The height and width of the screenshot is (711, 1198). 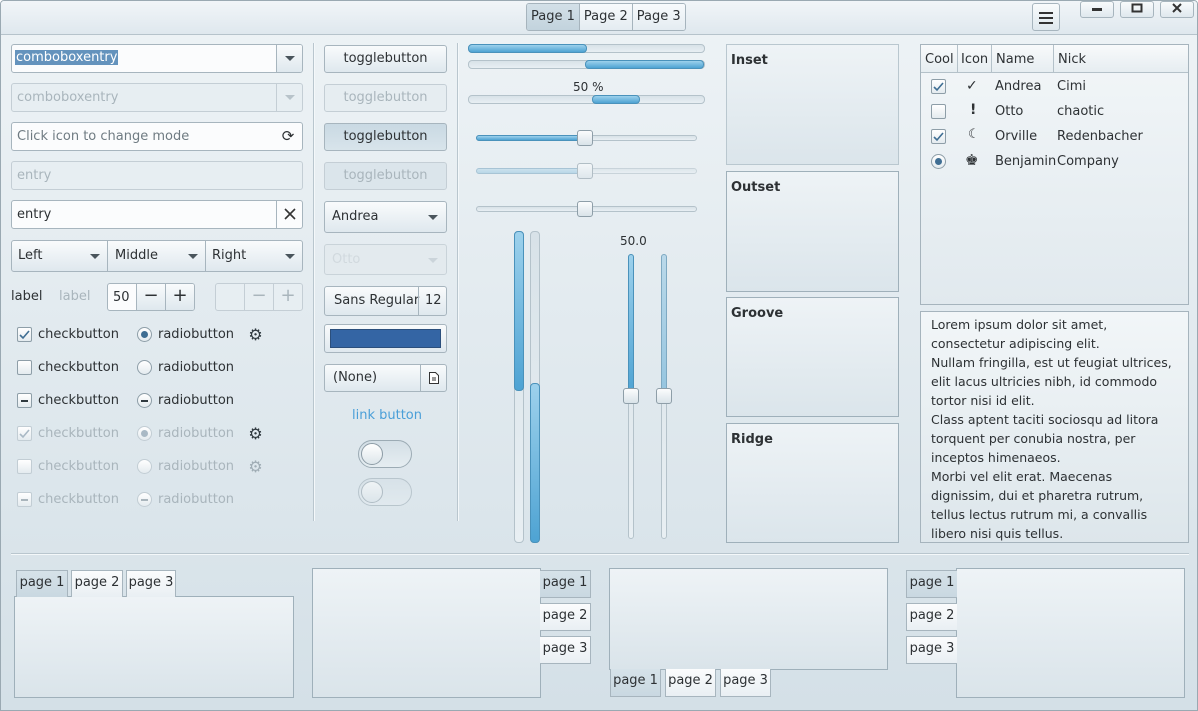 I want to click on link-button: link button, so click(x=387, y=415).